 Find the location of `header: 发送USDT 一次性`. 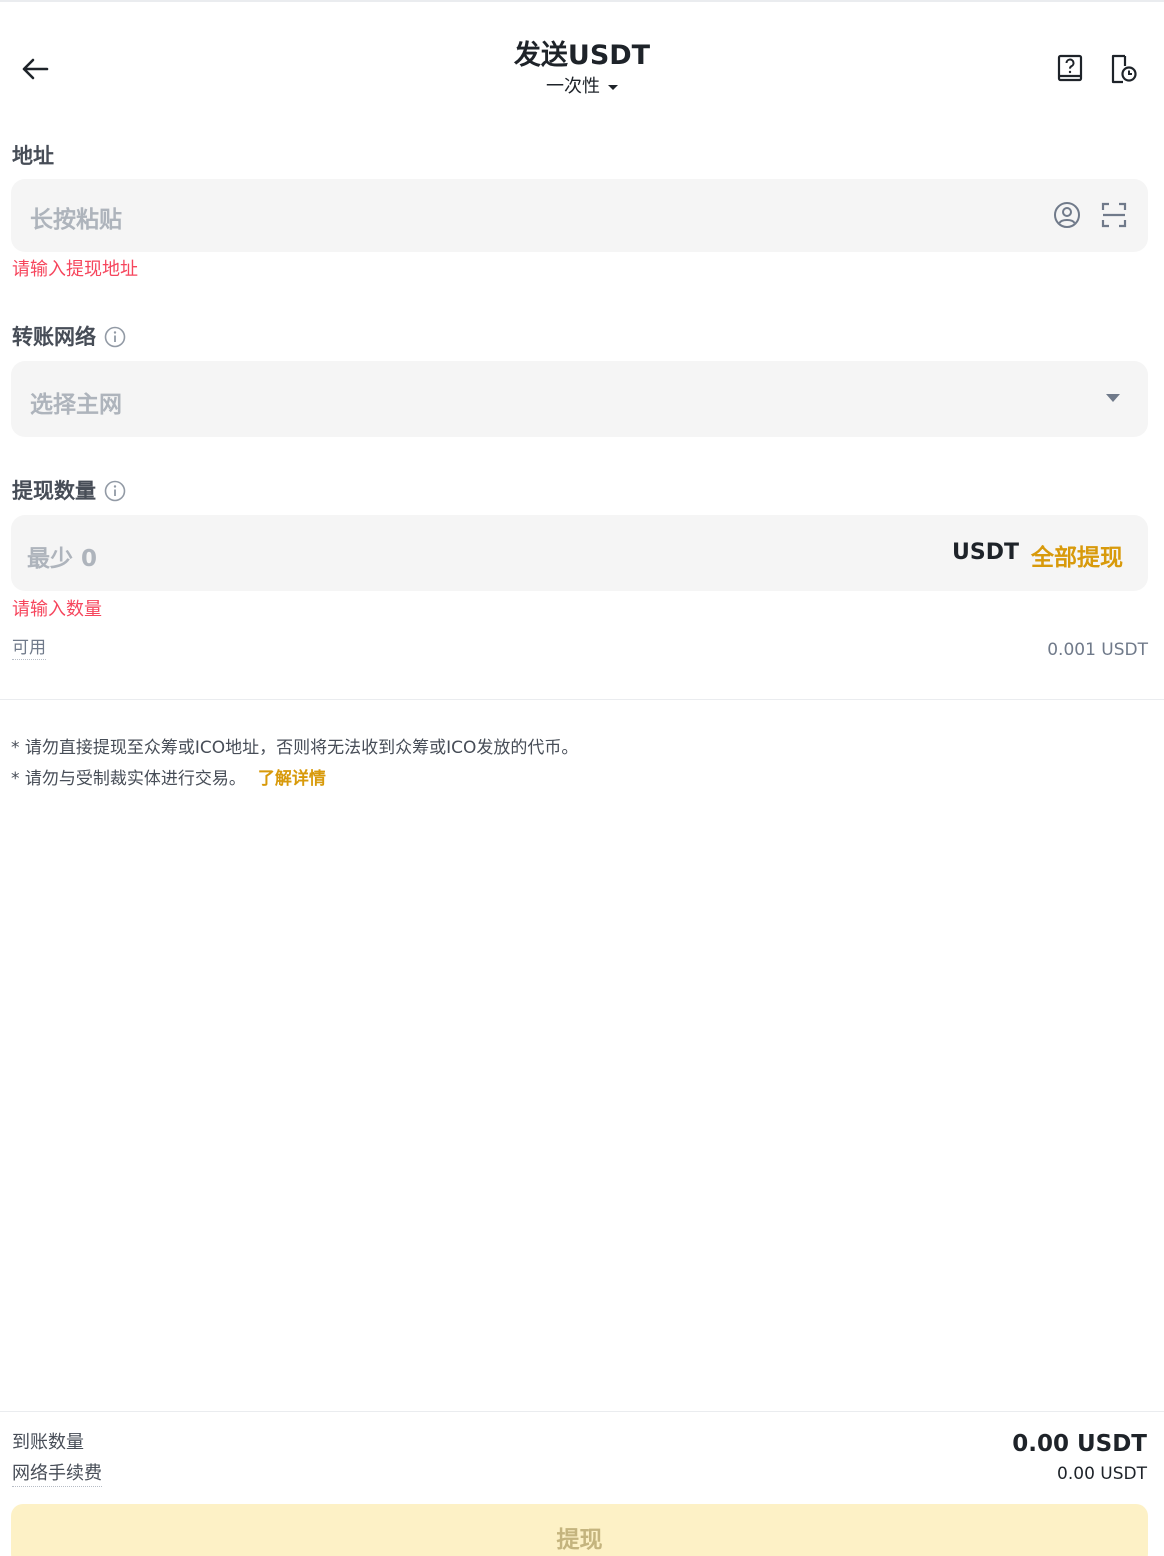

header: 发送USDT 一次性 is located at coordinates (582, 60).